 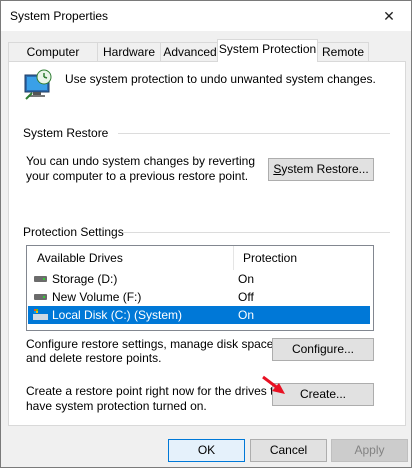 What do you see at coordinates (267, 50) in the screenshot?
I see `tab-system-protection: System Protection` at bounding box center [267, 50].